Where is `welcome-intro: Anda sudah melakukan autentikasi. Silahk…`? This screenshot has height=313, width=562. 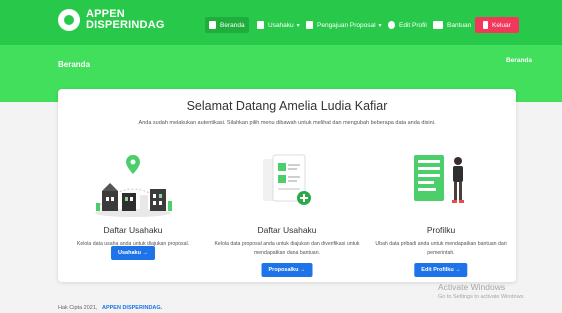 welcome-intro: Anda sudah melakukan autentikasi. Silahk… is located at coordinates (287, 123).